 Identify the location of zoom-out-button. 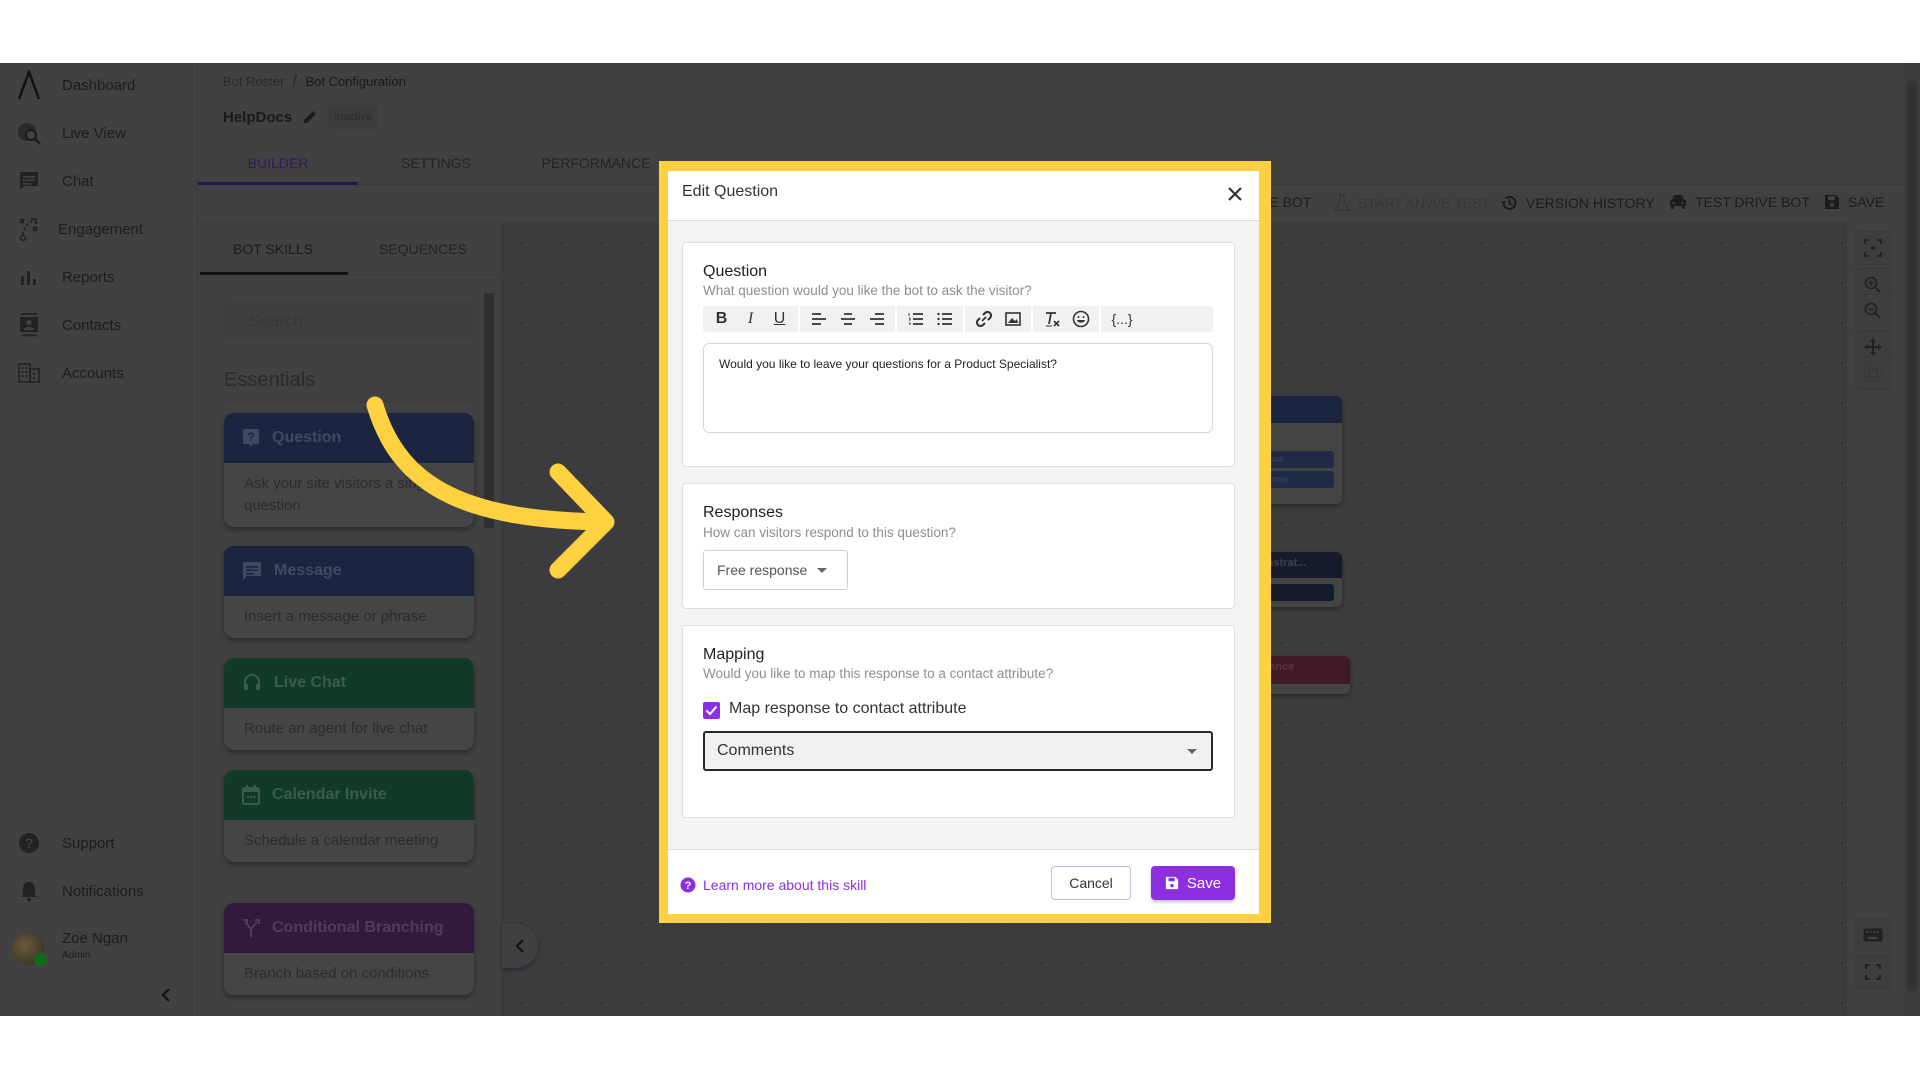
(1873, 311).